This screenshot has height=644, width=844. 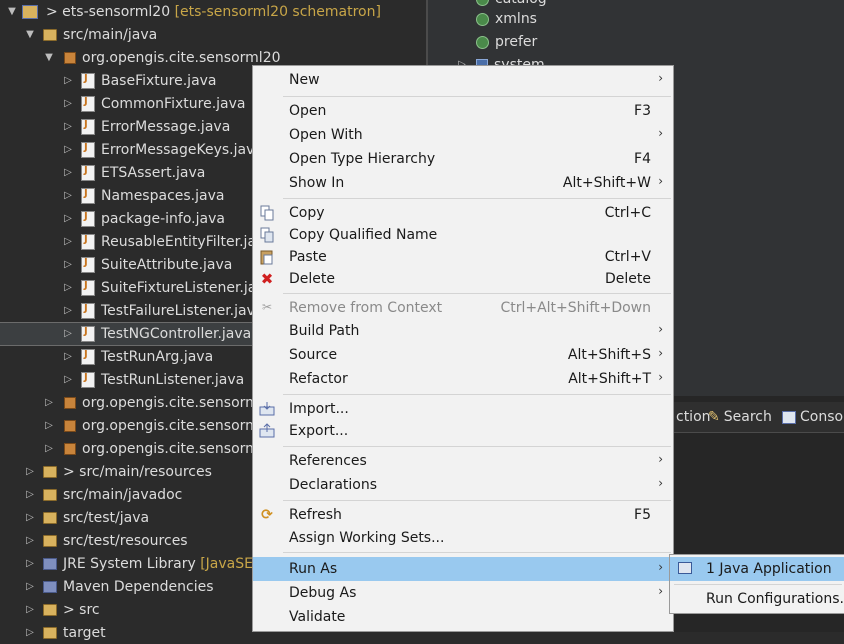 What do you see at coordinates (516, 19) in the screenshot?
I see `outline-label: xmlns` at bounding box center [516, 19].